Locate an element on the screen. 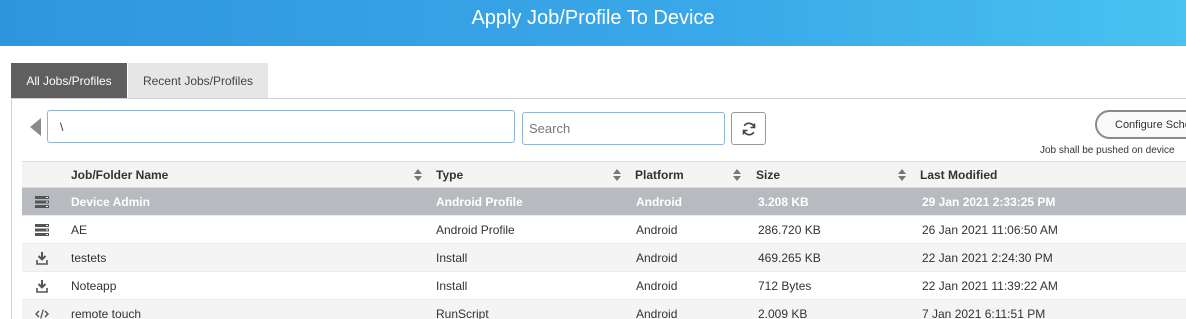 The height and width of the screenshot is (319, 1186). job-size: 3.208 KB is located at coordinates (783, 202).